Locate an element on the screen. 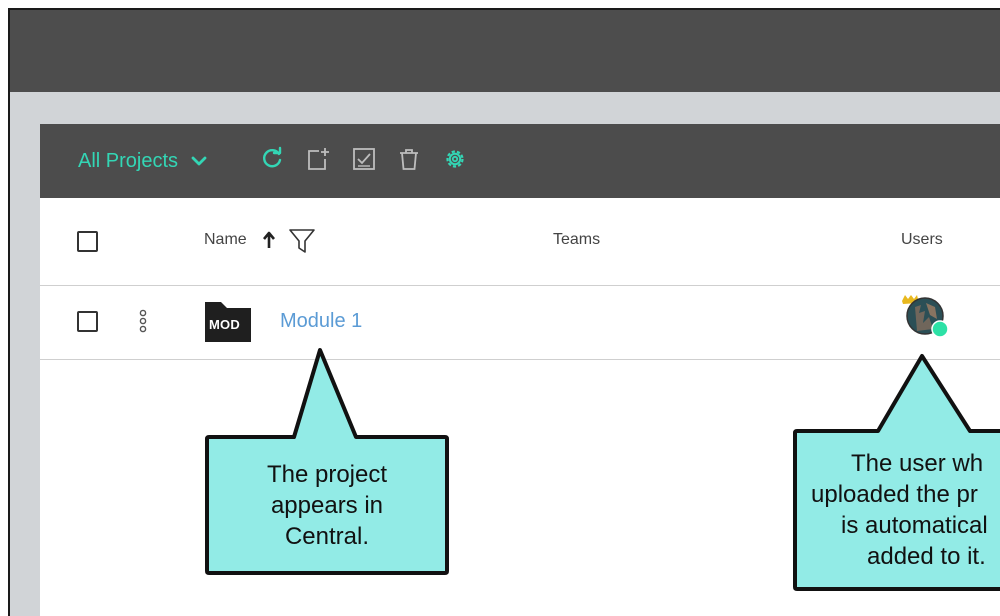  column-header-name: Name is located at coordinates (225, 240).